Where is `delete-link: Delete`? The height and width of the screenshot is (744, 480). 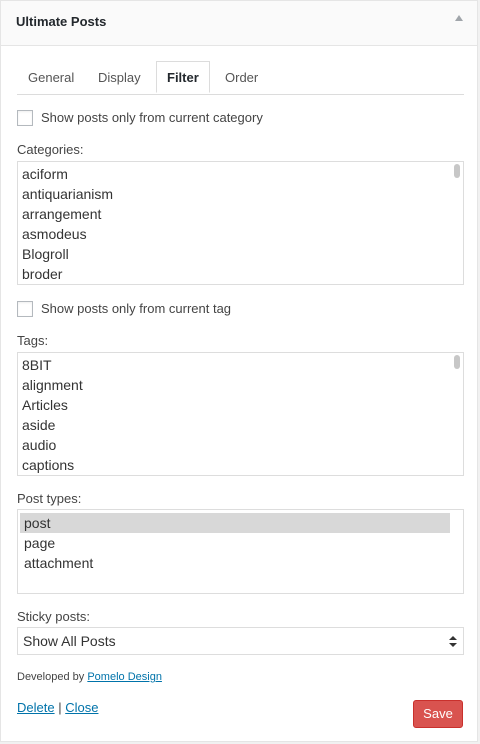
delete-link: Delete is located at coordinates (36, 707).